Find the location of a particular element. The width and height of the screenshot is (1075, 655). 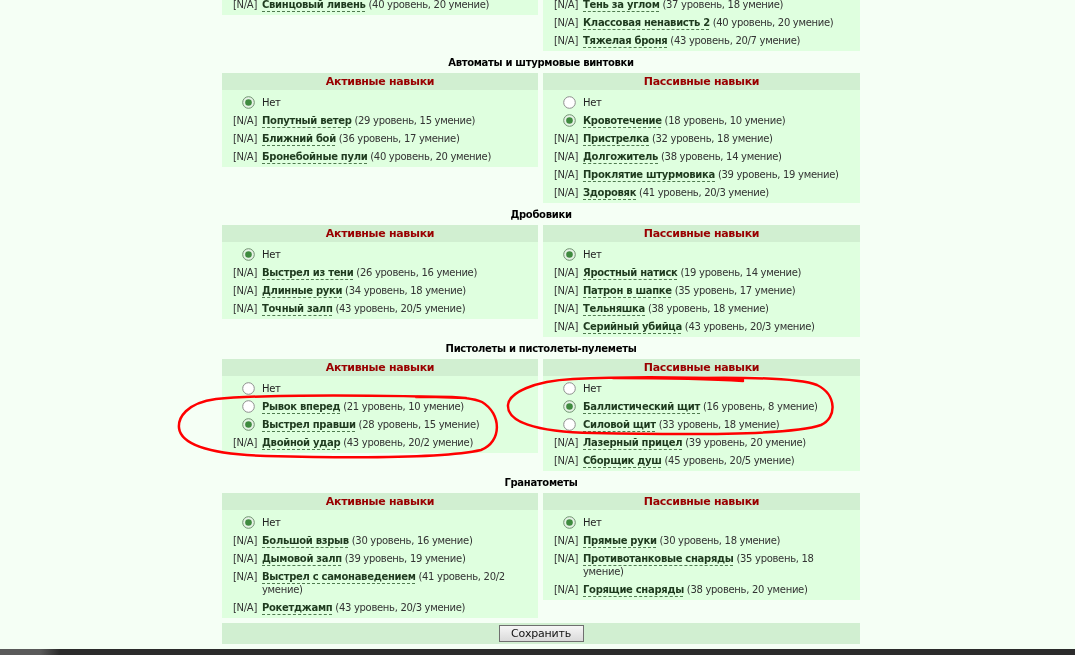

skill-description: Долгожитель (38 уровень, 14 умение) is located at coordinates (682, 156).